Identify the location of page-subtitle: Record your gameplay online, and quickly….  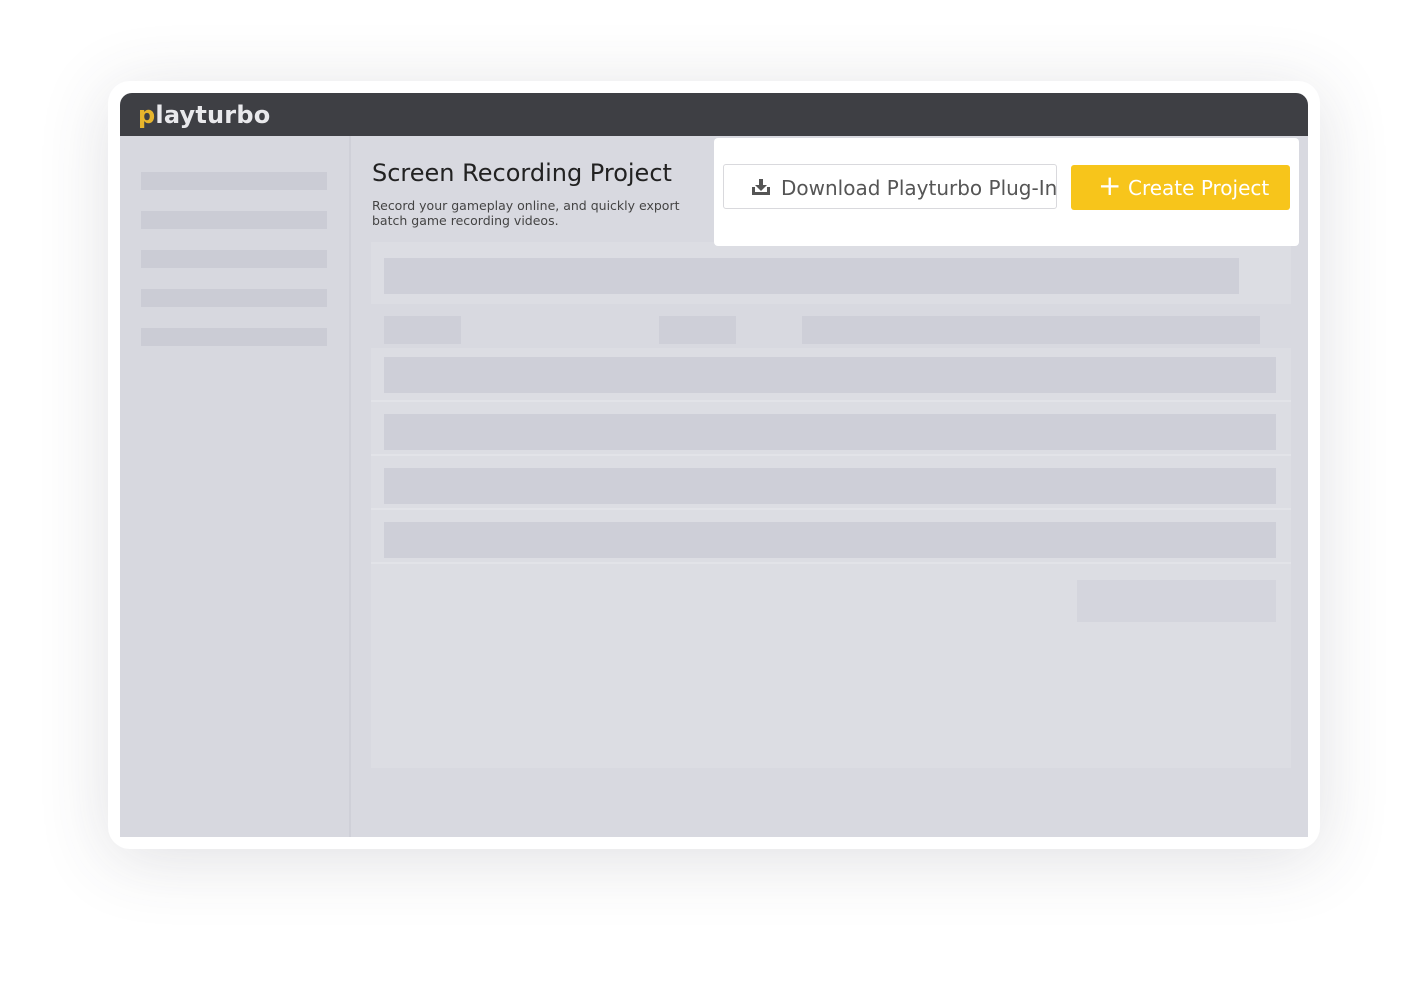
(526, 213).